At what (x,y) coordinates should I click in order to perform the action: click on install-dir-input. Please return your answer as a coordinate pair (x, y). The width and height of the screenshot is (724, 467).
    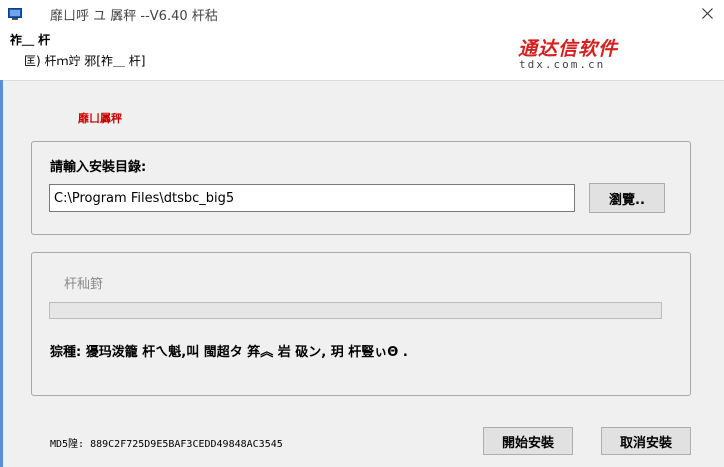
    Looking at the image, I should click on (312, 198).